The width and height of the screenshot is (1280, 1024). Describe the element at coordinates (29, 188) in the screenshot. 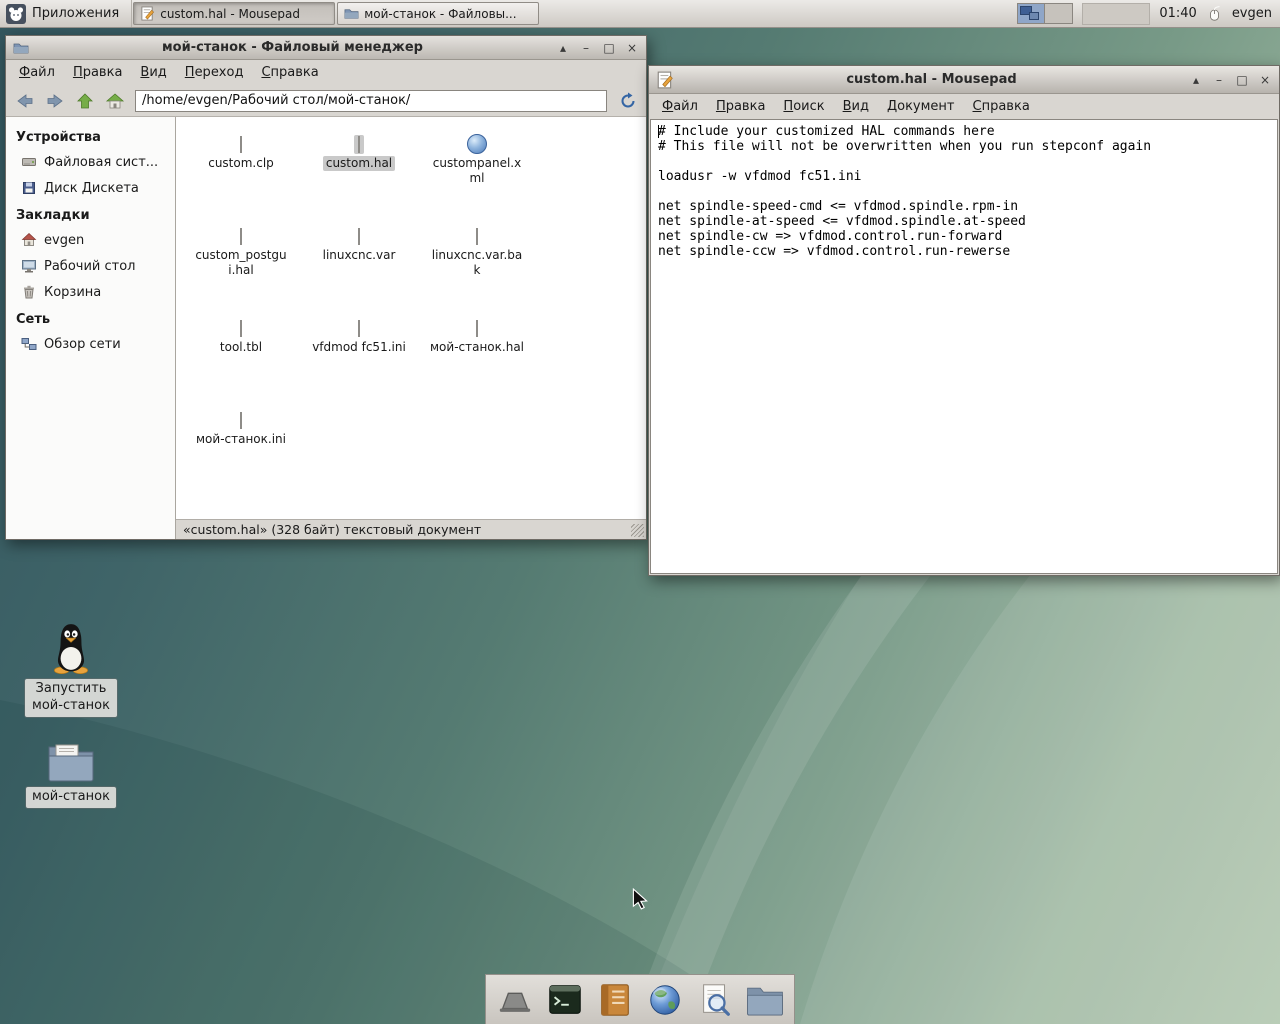

I see `floppy-icon` at that location.